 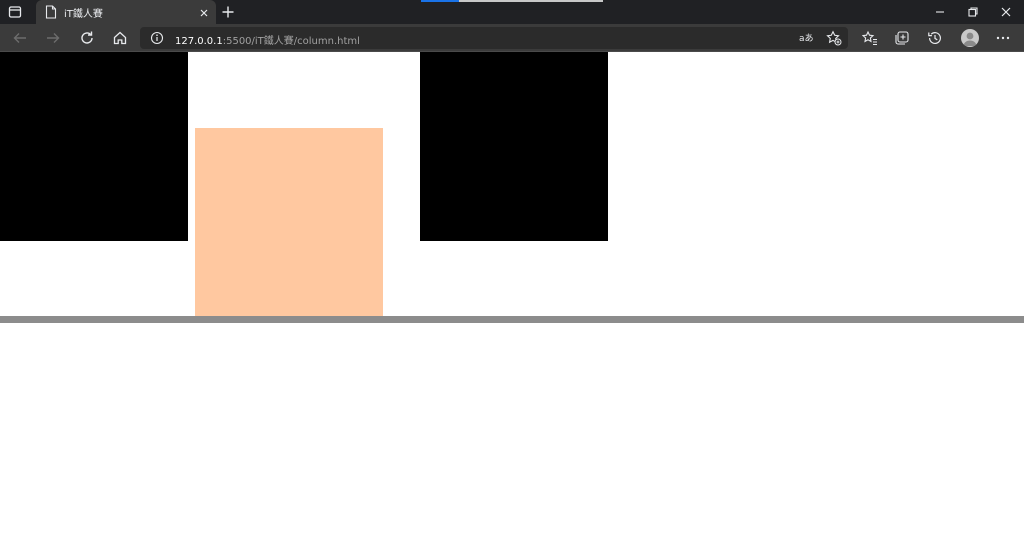 I want to click on forward-button, so click(x=53, y=38).